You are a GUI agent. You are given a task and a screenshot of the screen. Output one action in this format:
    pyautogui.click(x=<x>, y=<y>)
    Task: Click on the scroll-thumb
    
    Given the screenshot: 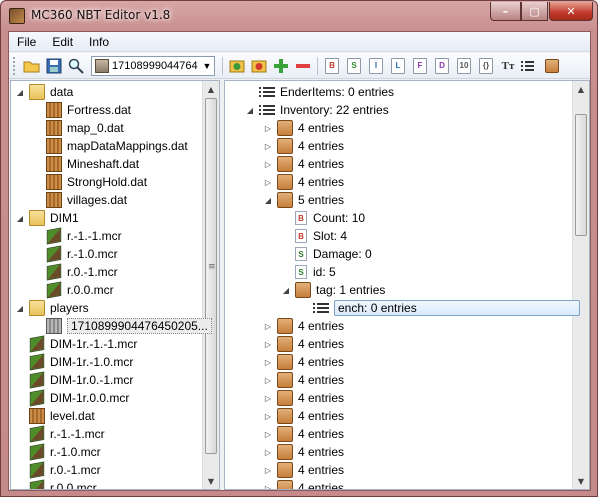 What is the action you would take?
    pyautogui.click(x=581, y=175)
    